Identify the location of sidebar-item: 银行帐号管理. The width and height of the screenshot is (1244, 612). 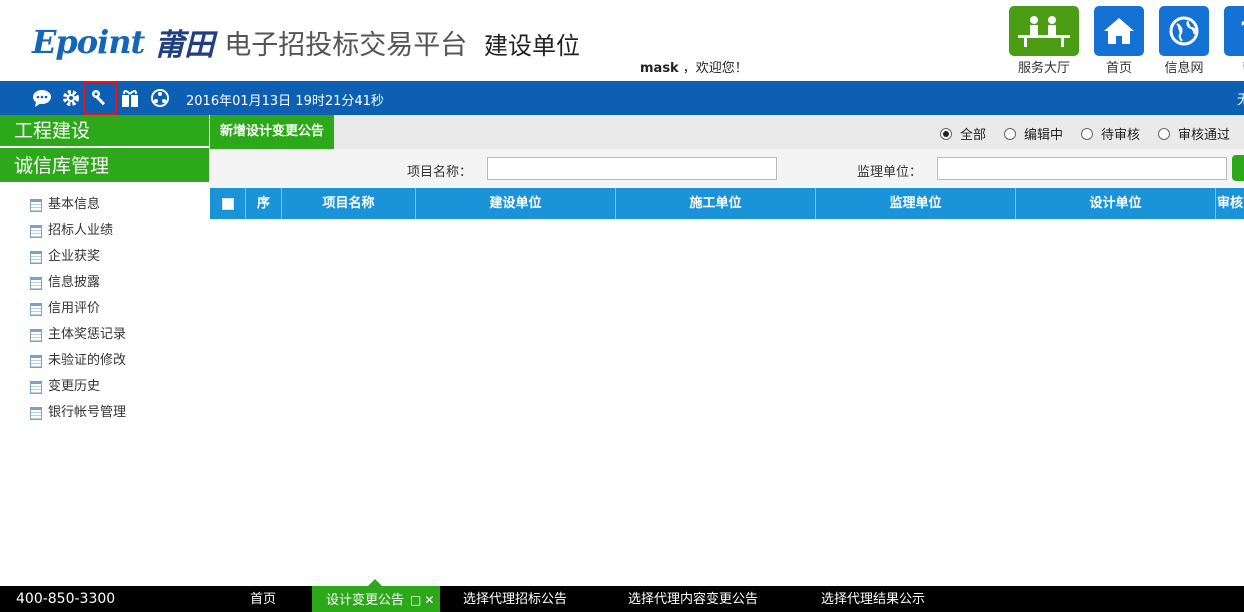
(104, 413).